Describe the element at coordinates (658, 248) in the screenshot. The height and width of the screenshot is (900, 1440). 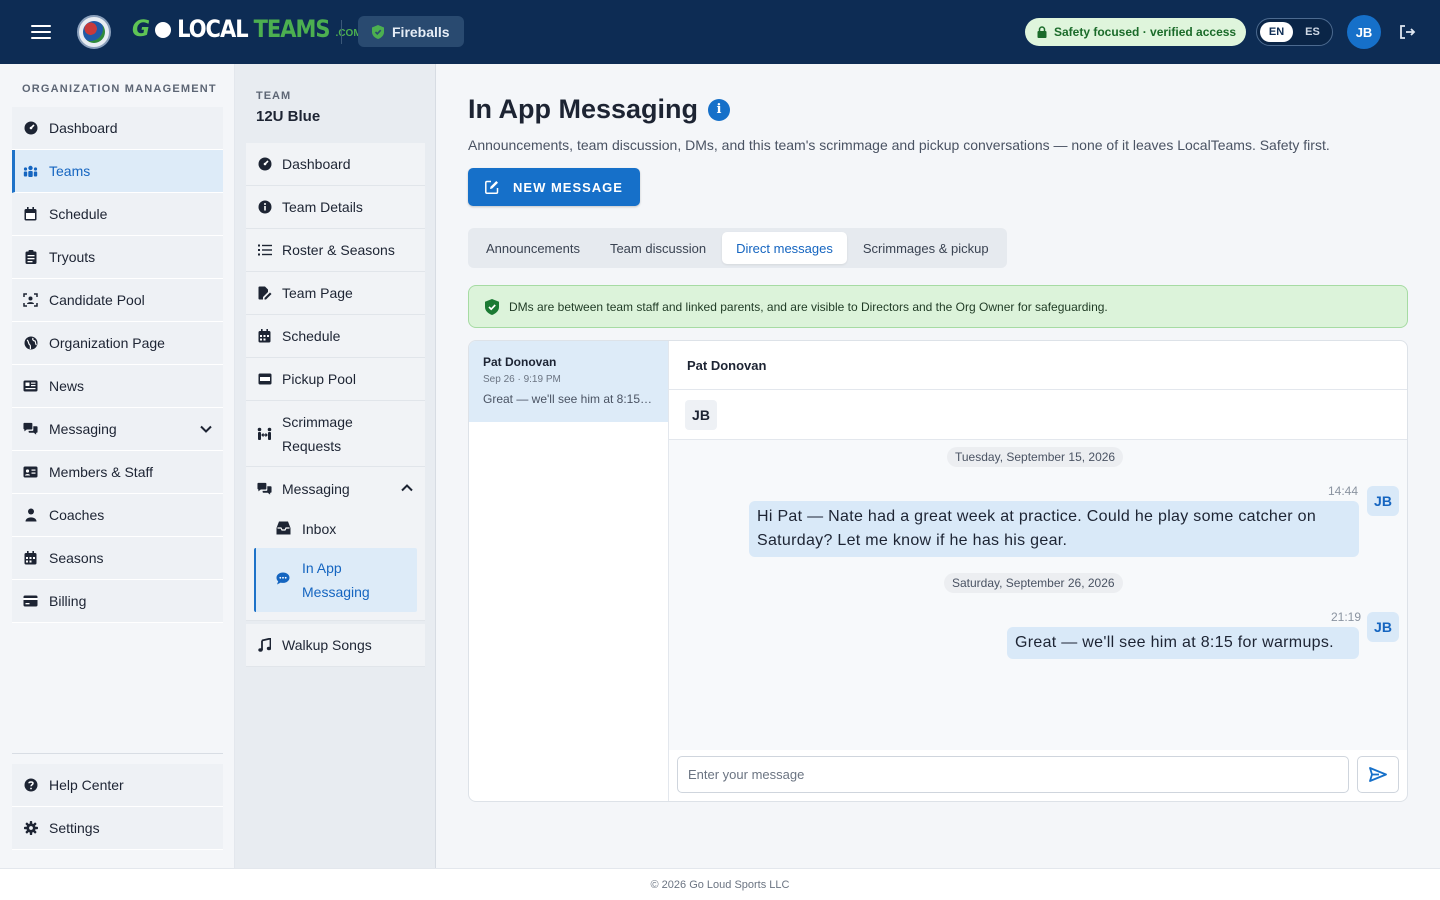
I see `tab-team-discussion: Team discussion` at that location.